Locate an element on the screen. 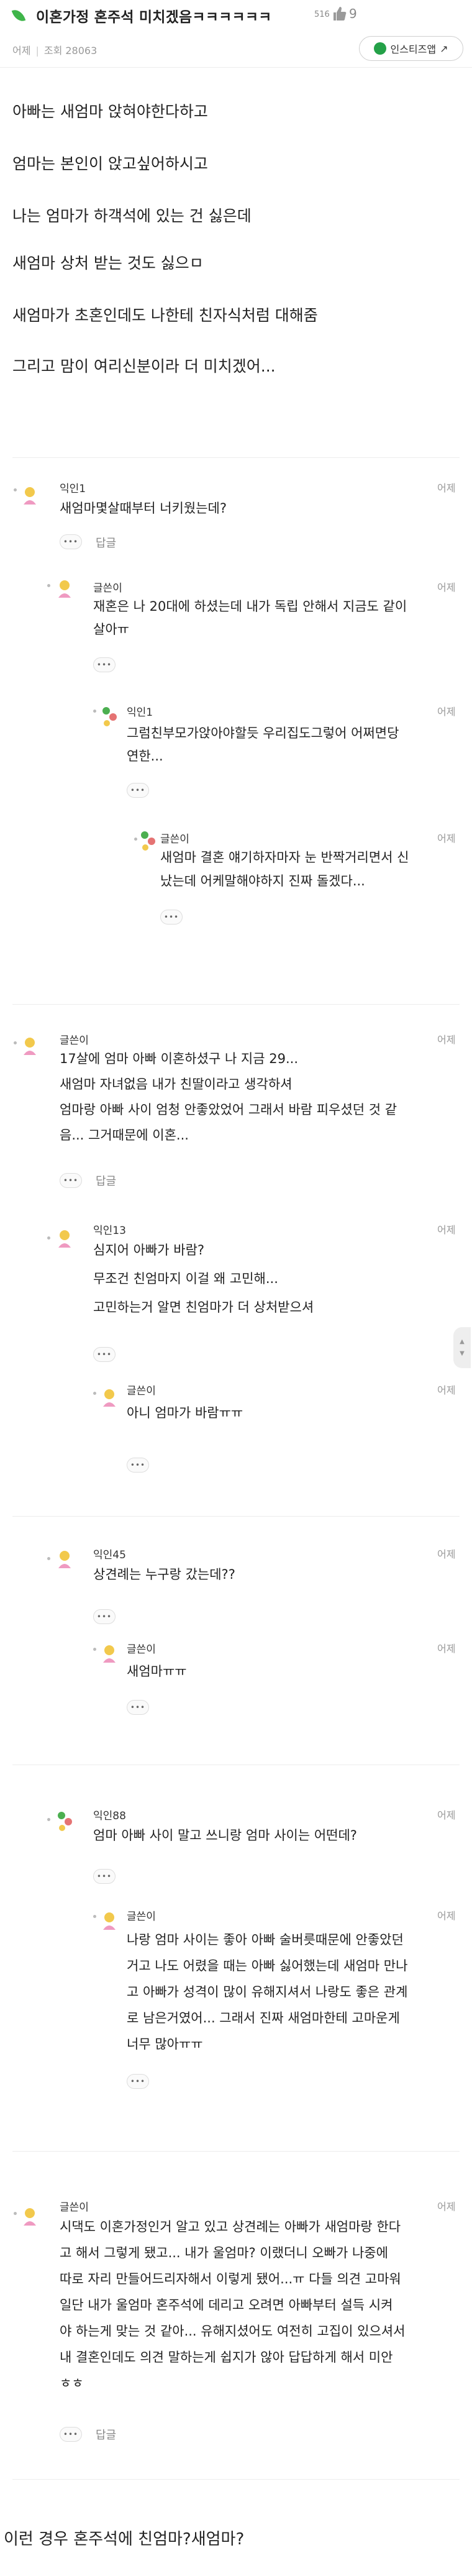  comment-text: 일단 내가 울엄마 혼주석에 데리고 오려면 아빠부터 설득 시켜 is located at coordinates (226, 2305).